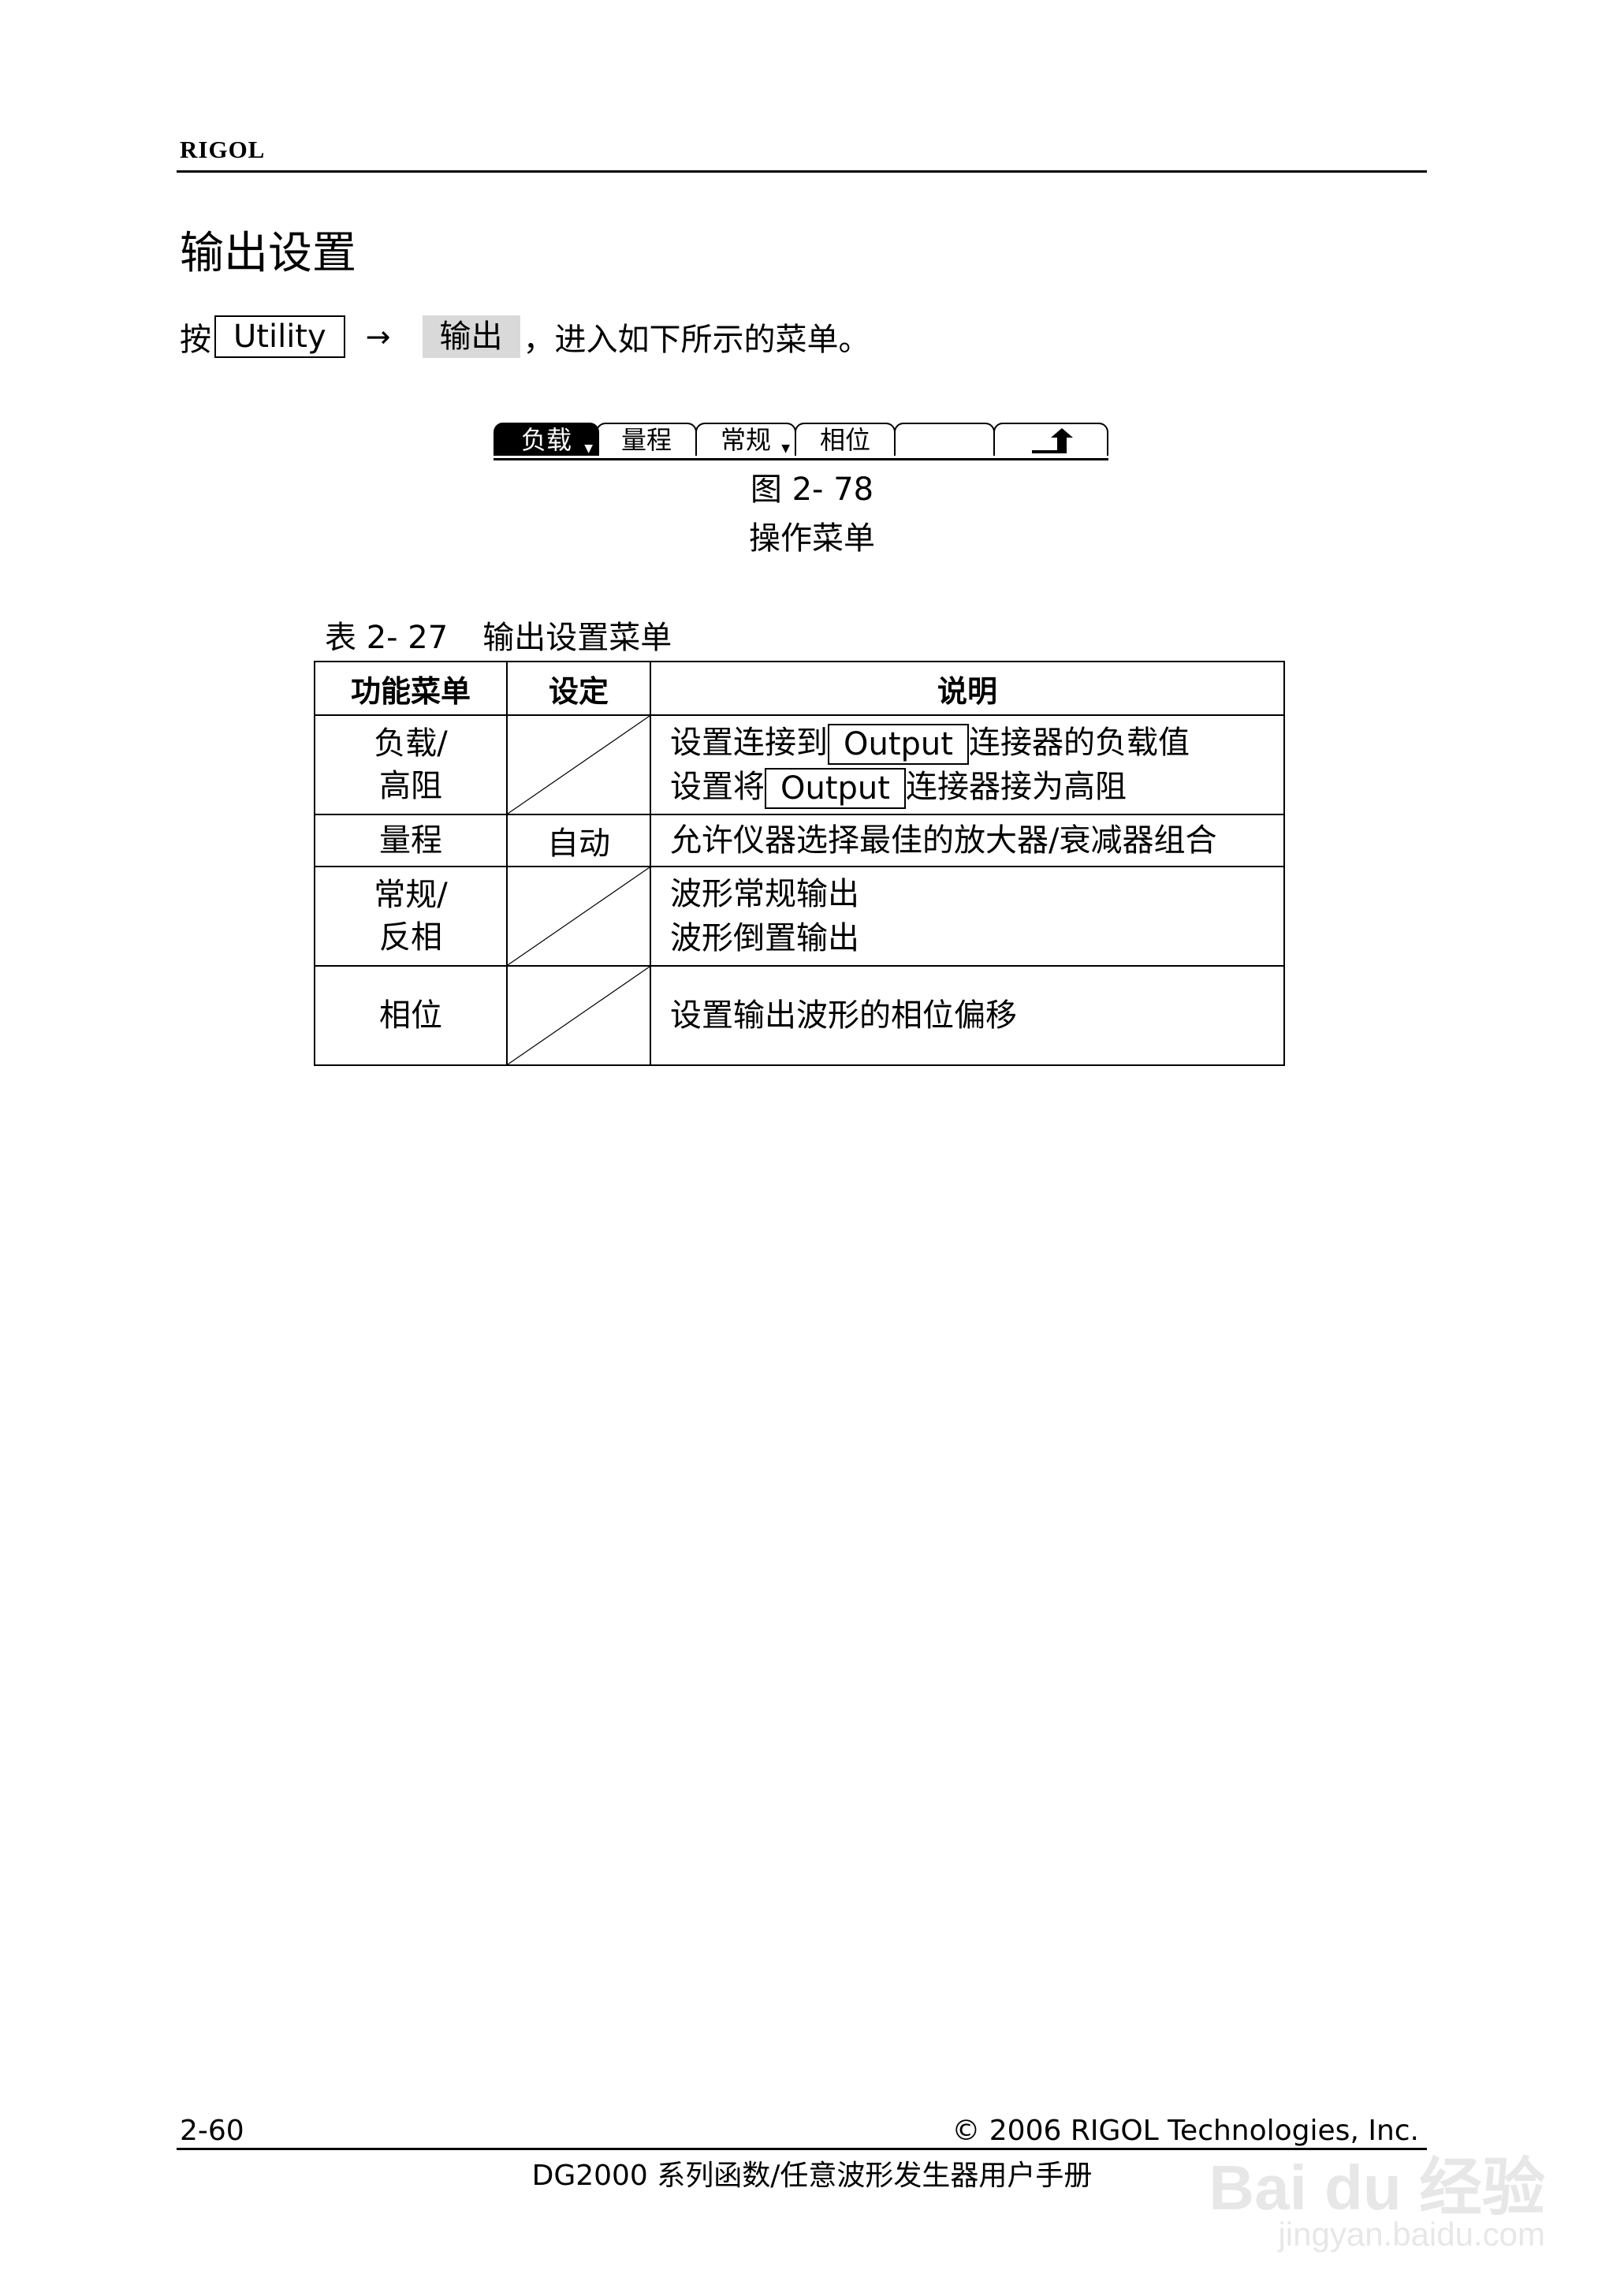 This screenshot has height=2296, width=1624. Describe the element at coordinates (471, 336) in the screenshot. I see `output-softkey: 输出` at that location.